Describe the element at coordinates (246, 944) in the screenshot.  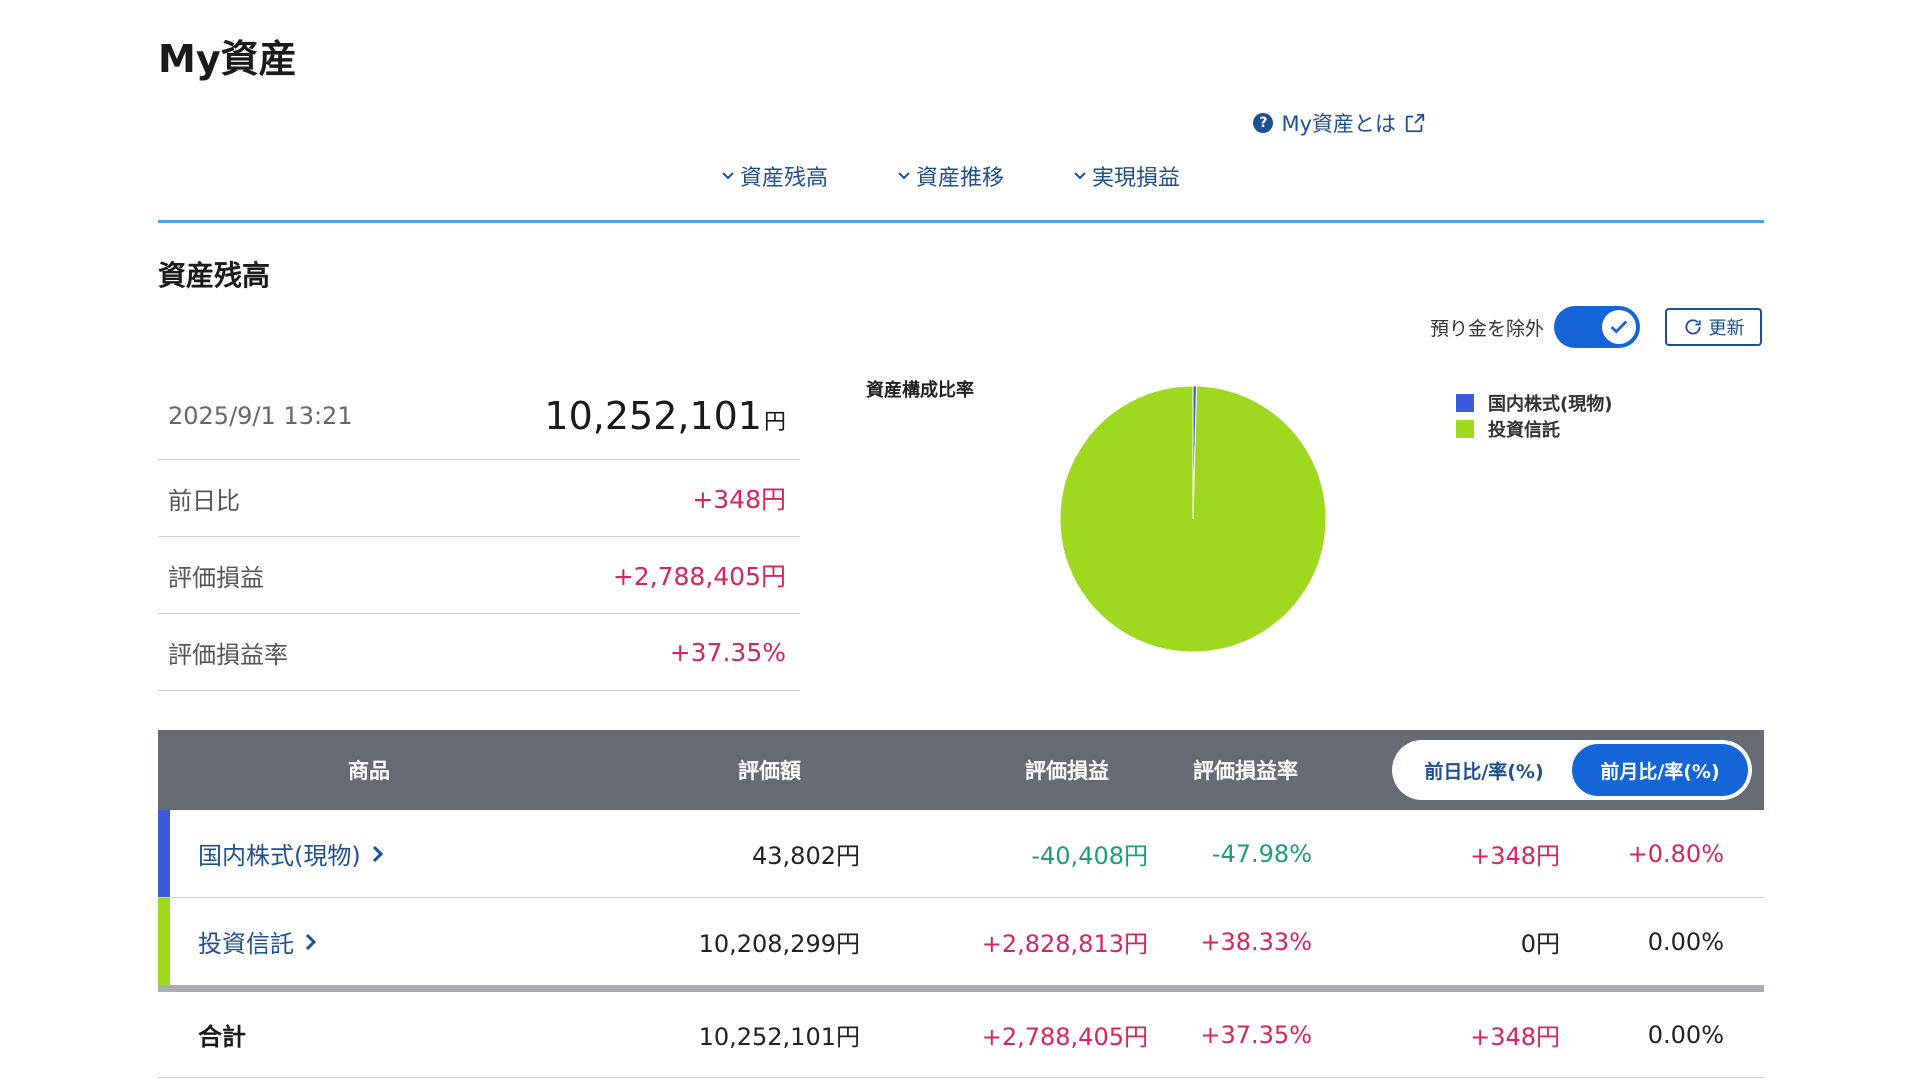
I see `product-name: 投資信託` at that location.